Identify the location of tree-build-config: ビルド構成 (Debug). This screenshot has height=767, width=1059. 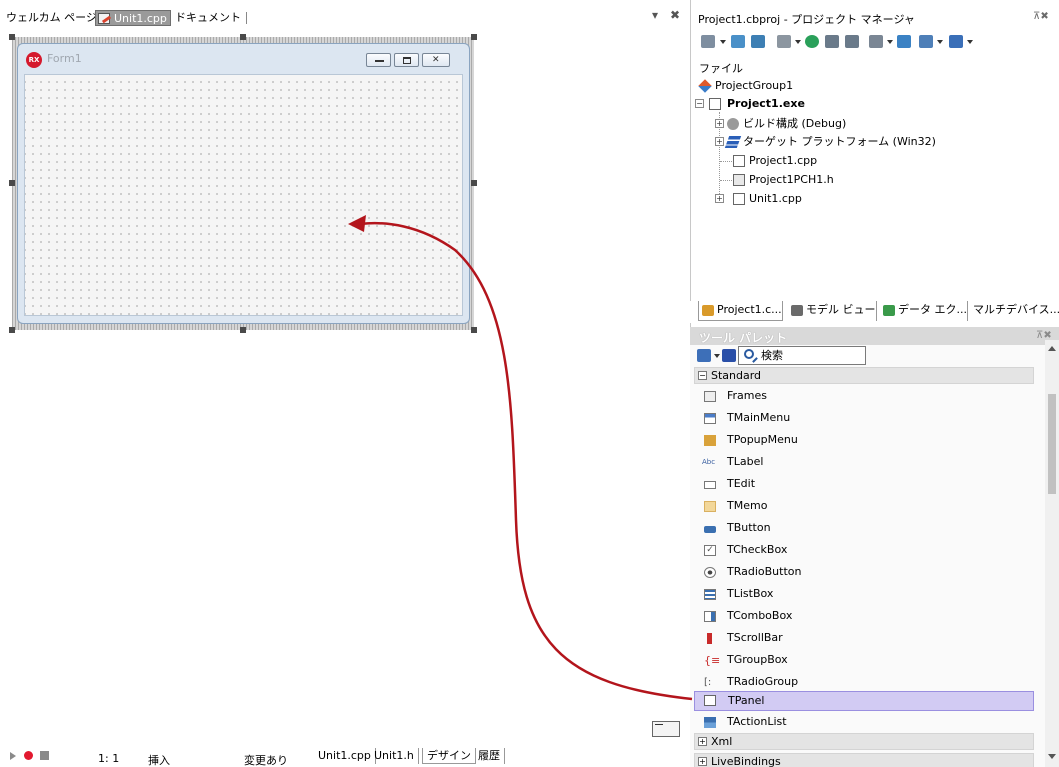
(786, 123).